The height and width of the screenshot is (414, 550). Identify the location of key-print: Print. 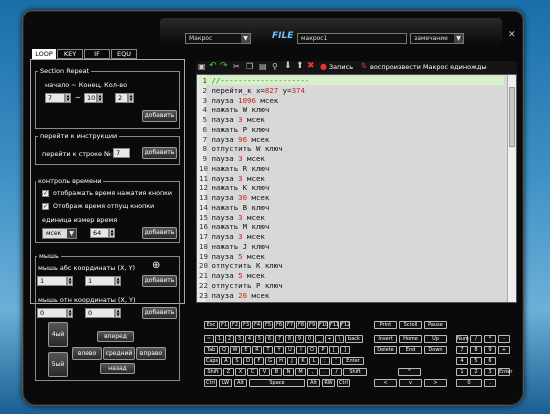
(385, 325).